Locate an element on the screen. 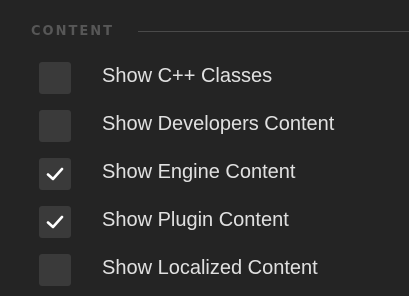 This screenshot has height=296, width=409. option-label: Show Engine Content is located at coordinates (199, 172).